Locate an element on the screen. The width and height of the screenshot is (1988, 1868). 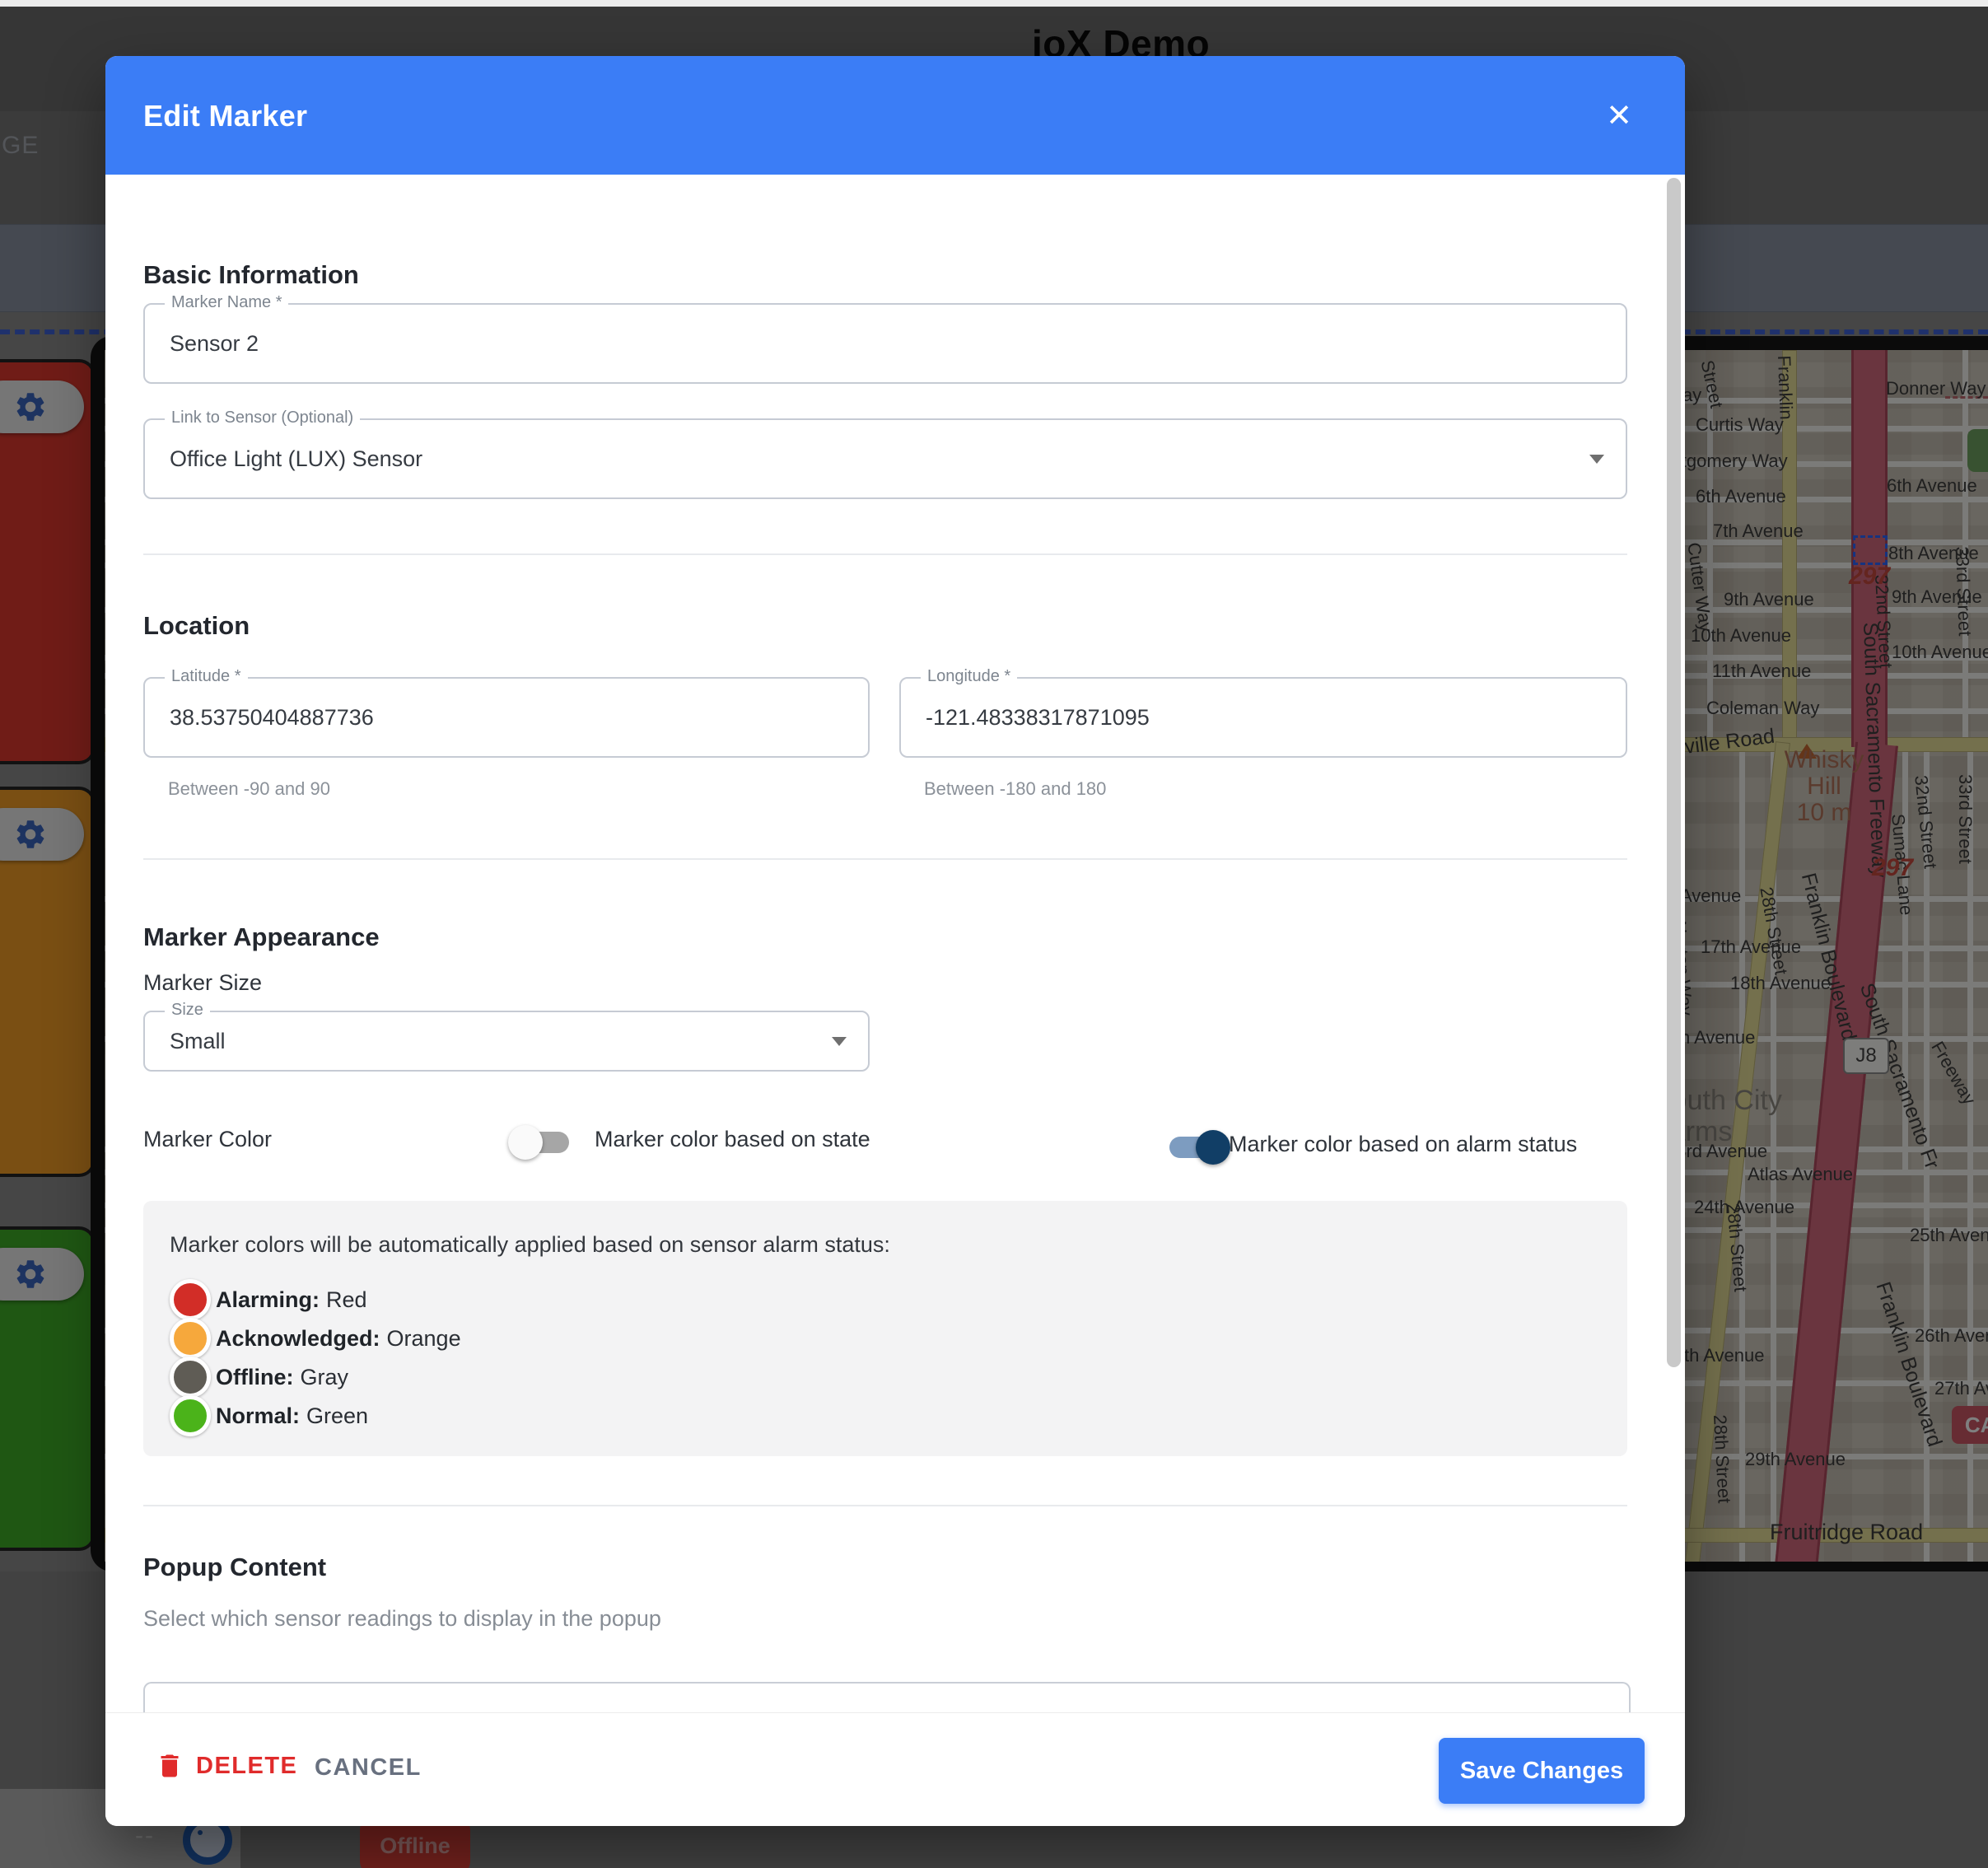
popup-readings-select is located at coordinates (887, 1699).